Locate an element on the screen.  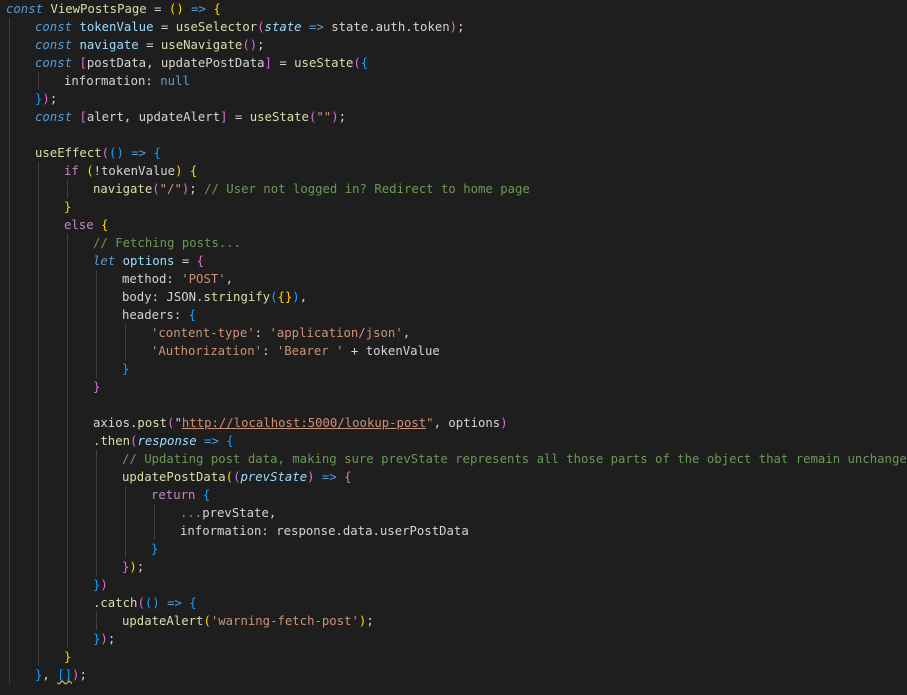
code-text: information: response.data.userPostData is located at coordinates (324, 531).